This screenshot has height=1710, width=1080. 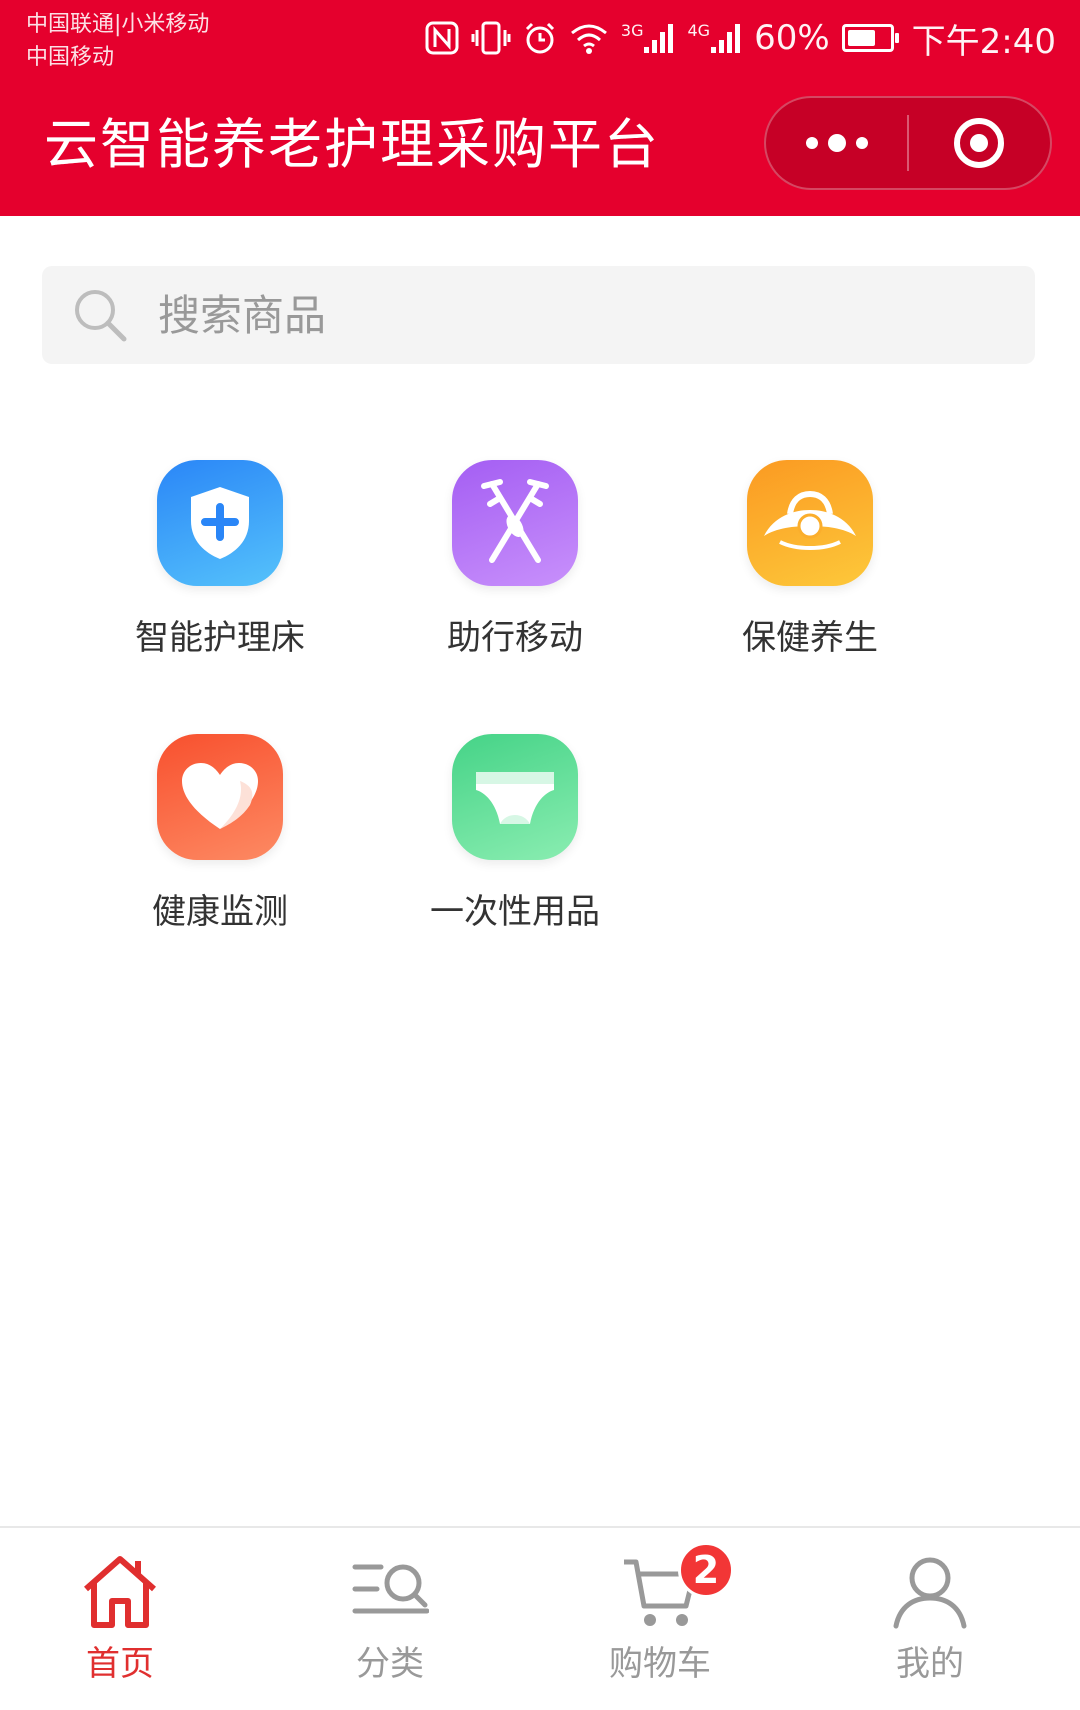 I want to click on more-button, so click(x=836, y=143).